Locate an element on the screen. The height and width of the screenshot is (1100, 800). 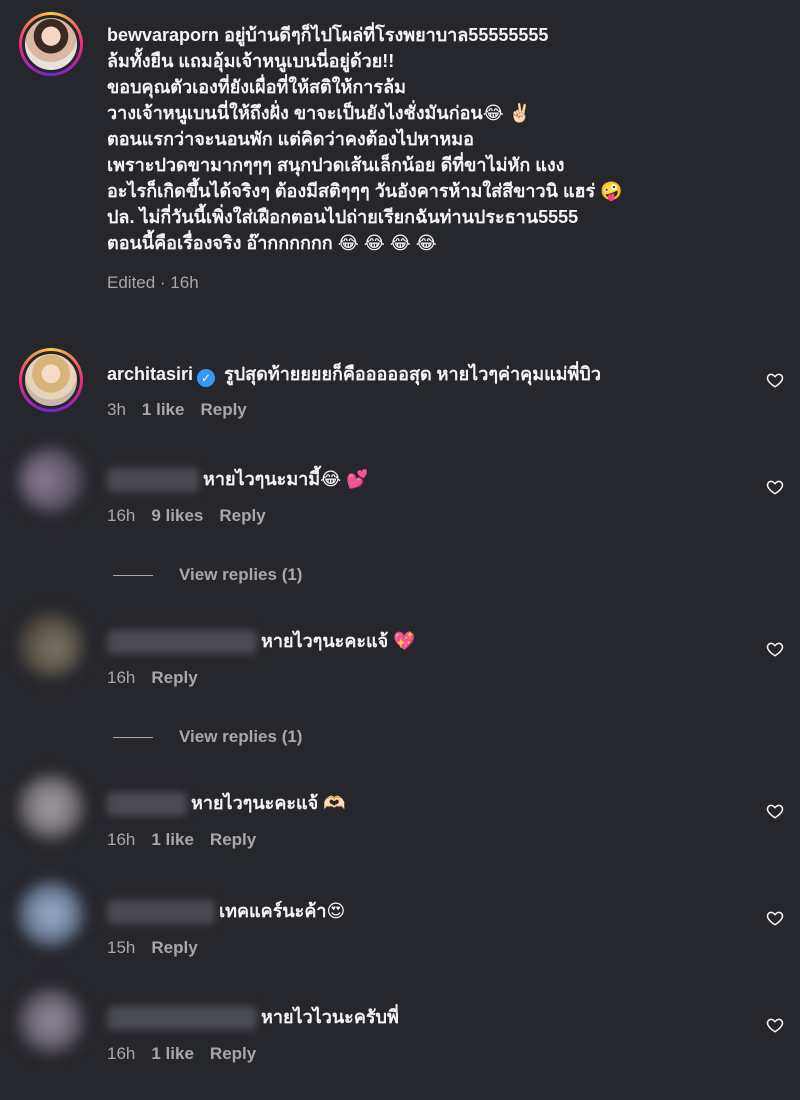
comment-text: หายไวไวนะครับพี่ is located at coordinates (330, 1017).